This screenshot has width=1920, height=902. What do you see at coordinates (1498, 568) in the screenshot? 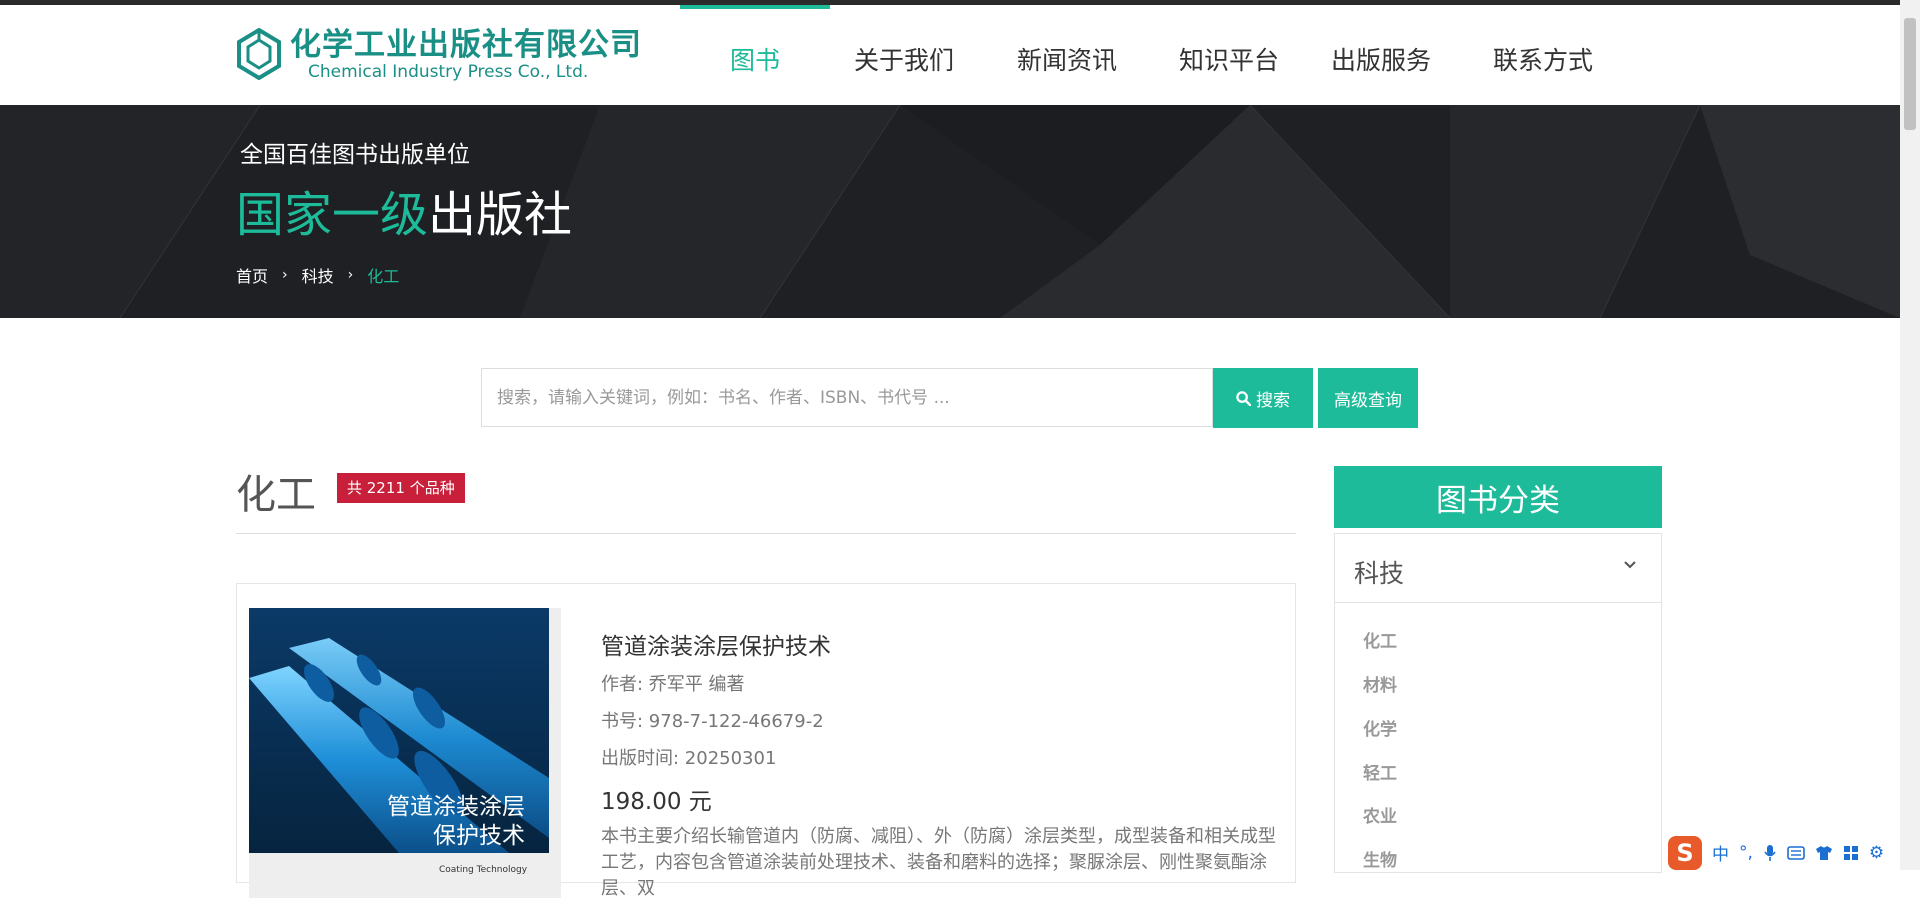
I see `category-group-tech: 科技` at bounding box center [1498, 568].